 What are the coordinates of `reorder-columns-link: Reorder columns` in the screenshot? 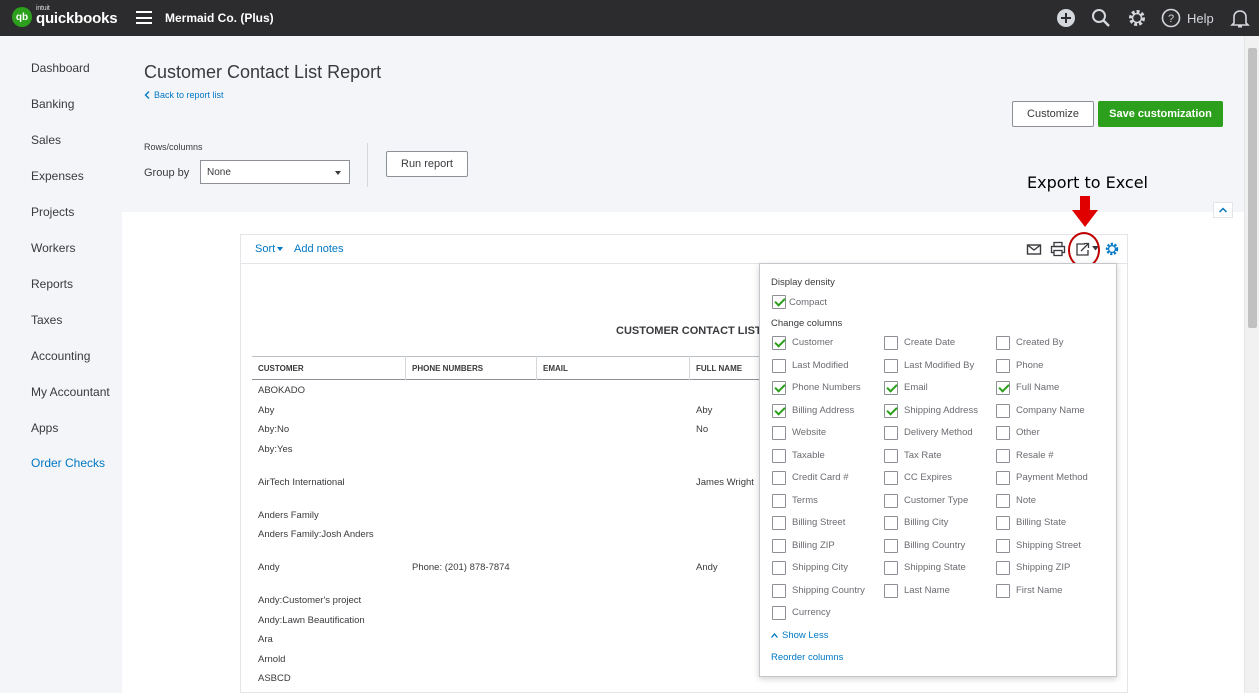 It's located at (807, 657).